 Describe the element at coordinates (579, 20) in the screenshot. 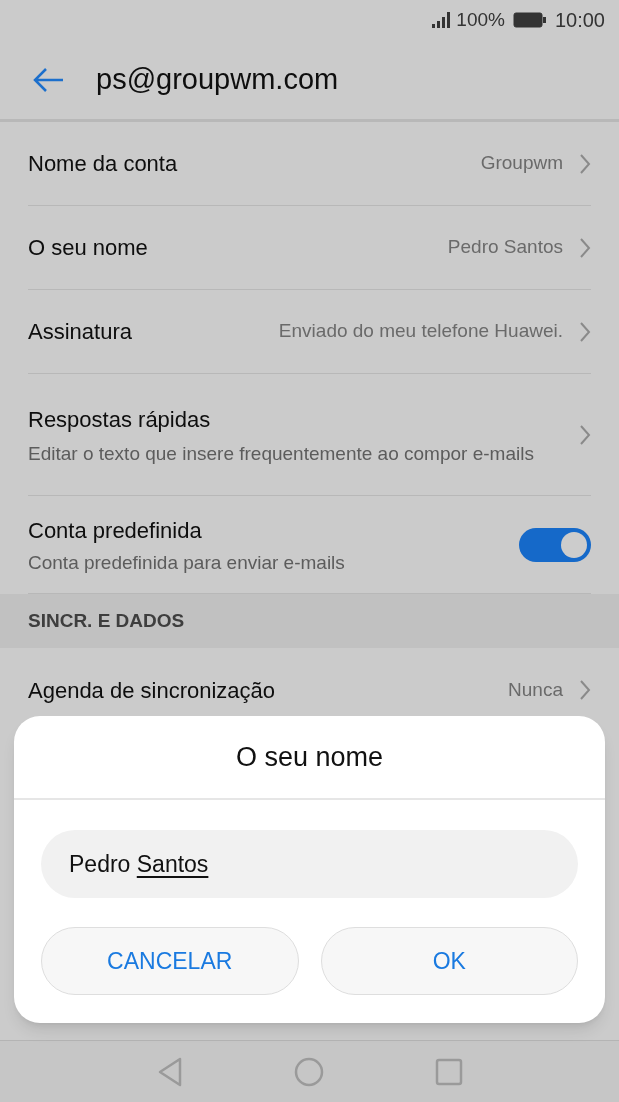

I see `clock: 10:00` at that location.